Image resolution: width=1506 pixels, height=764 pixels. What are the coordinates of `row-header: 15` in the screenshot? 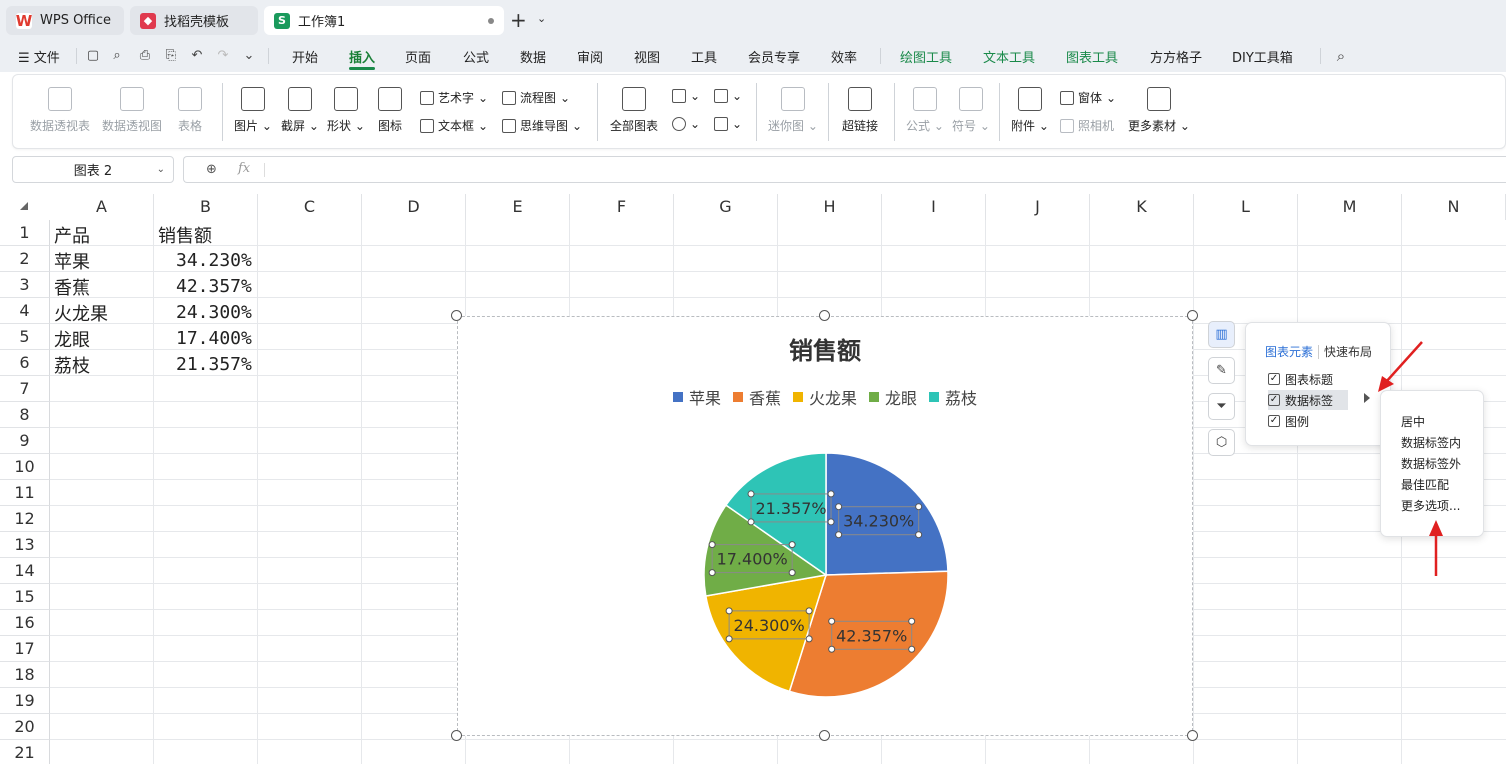 It's located at (25, 597).